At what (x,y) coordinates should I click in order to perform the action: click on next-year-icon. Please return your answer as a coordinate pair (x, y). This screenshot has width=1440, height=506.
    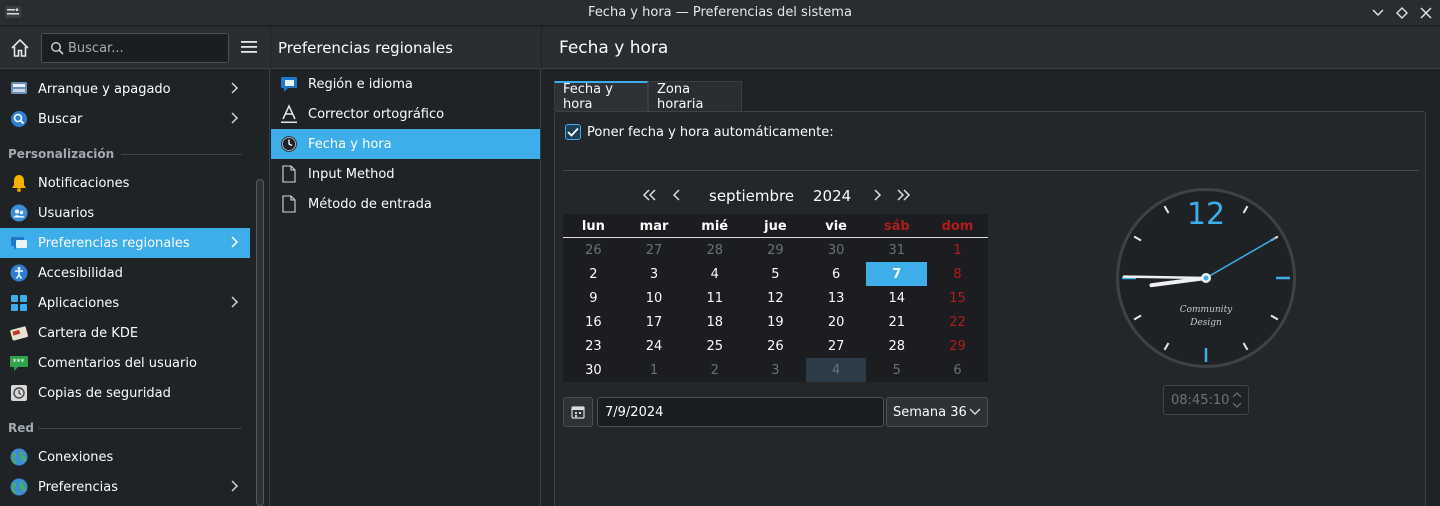
    Looking at the image, I should click on (904, 195).